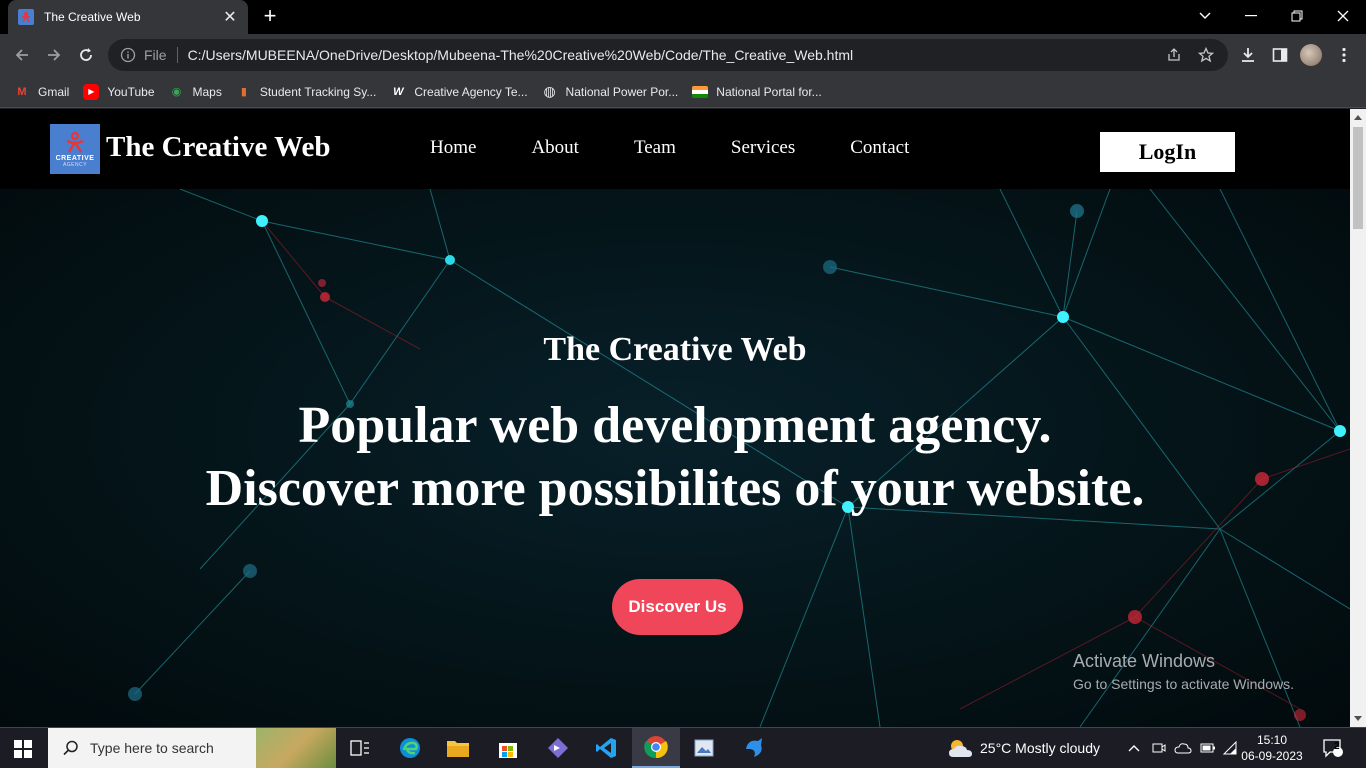 The height and width of the screenshot is (768, 1366). I want to click on clock-time: 15:10, so click(1272, 740).